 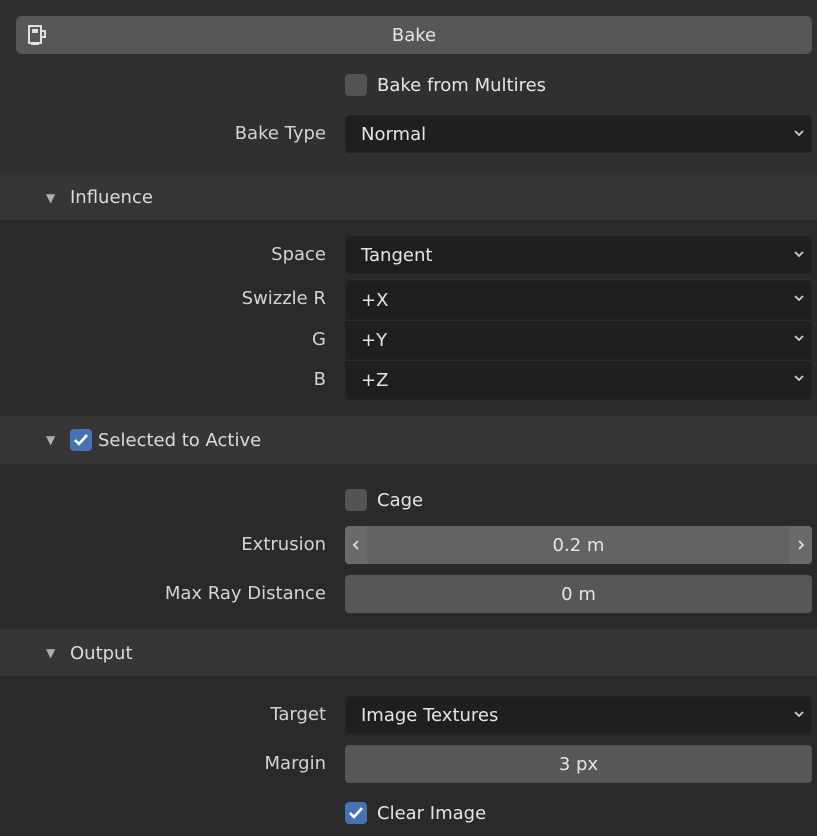 What do you see at coordinates (356, 500) in the screenshot?
I see `cage-checkbox` at bounding box center [356, 500].